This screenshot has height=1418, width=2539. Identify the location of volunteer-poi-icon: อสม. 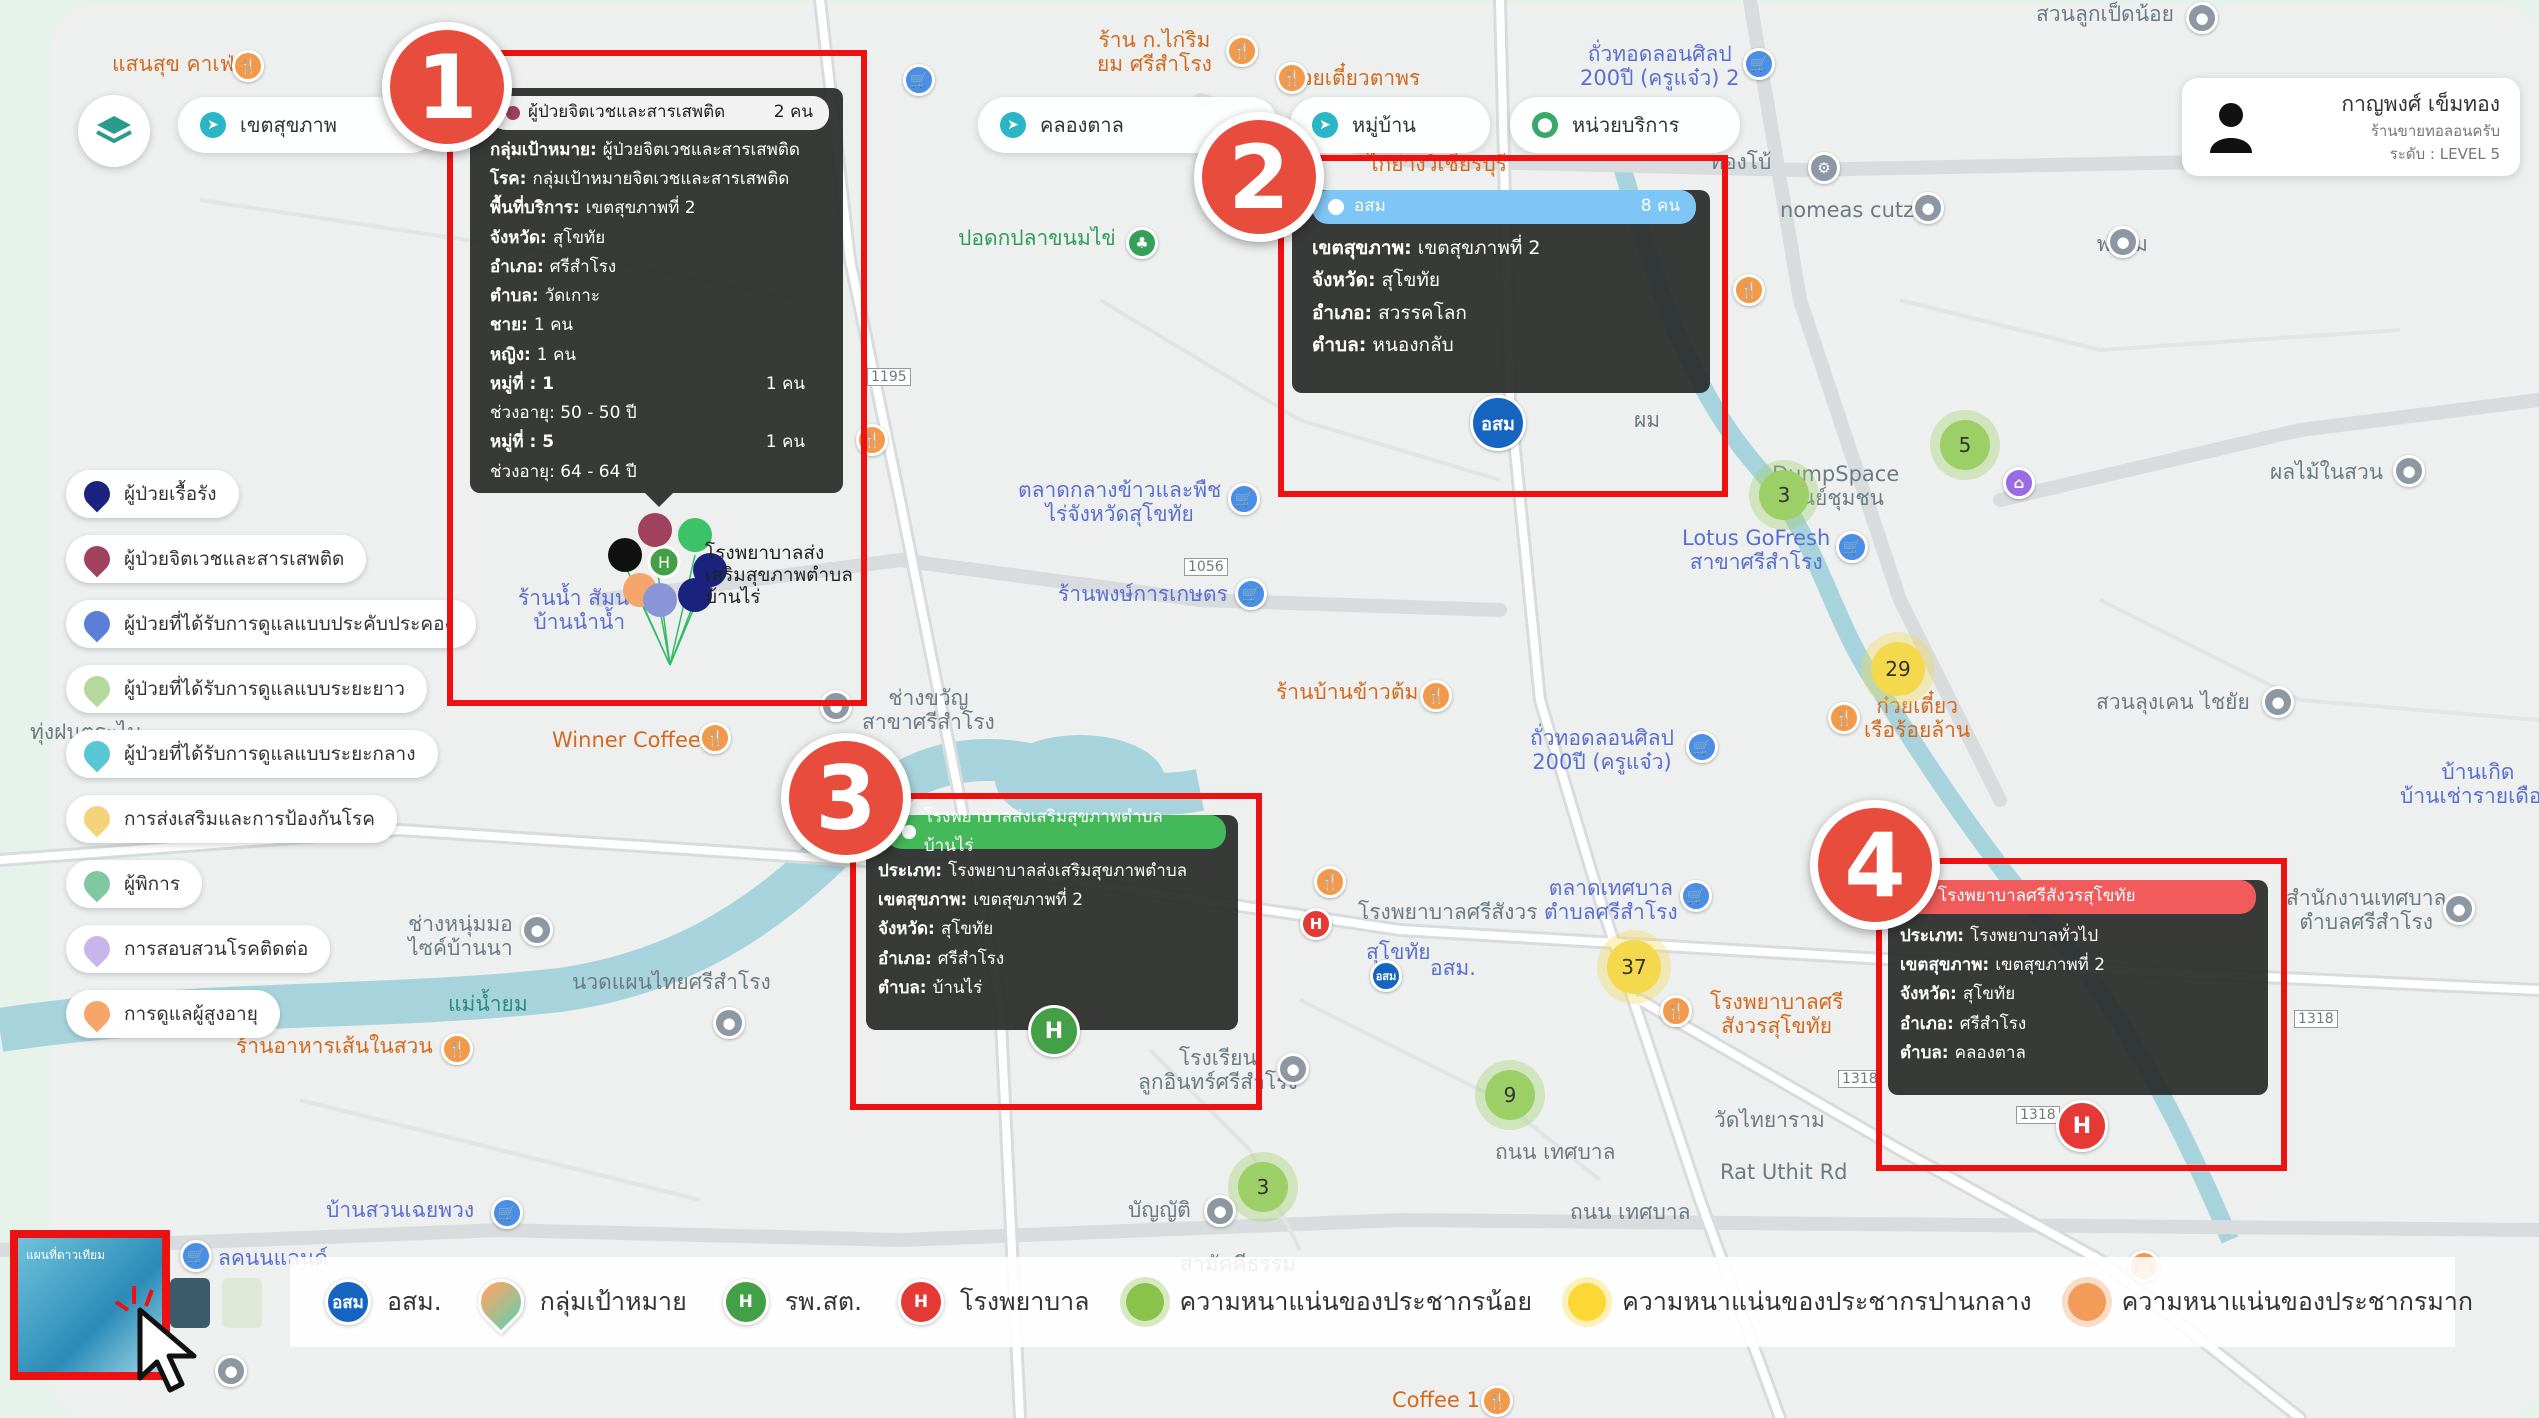
(1386, 976).